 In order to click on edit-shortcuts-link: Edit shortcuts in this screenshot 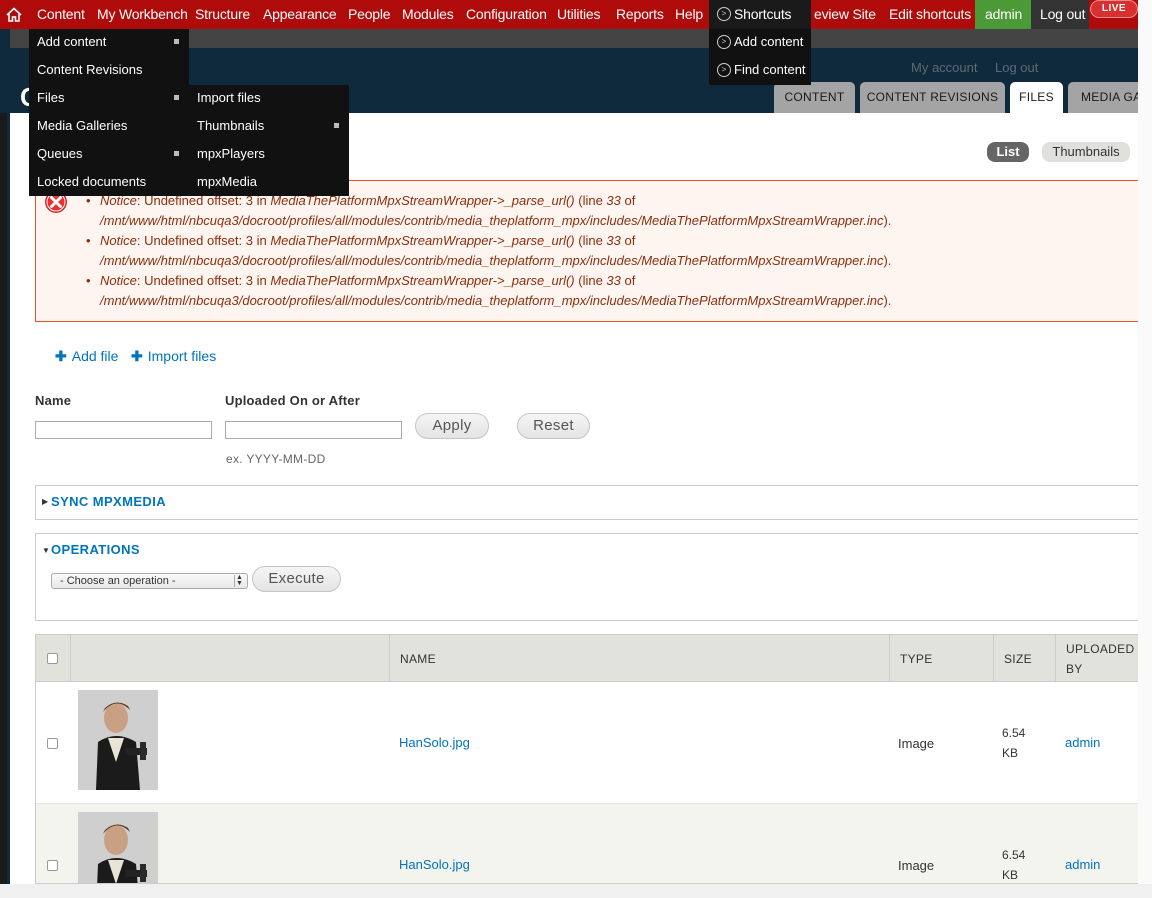, I will do `click(930, 14)`.